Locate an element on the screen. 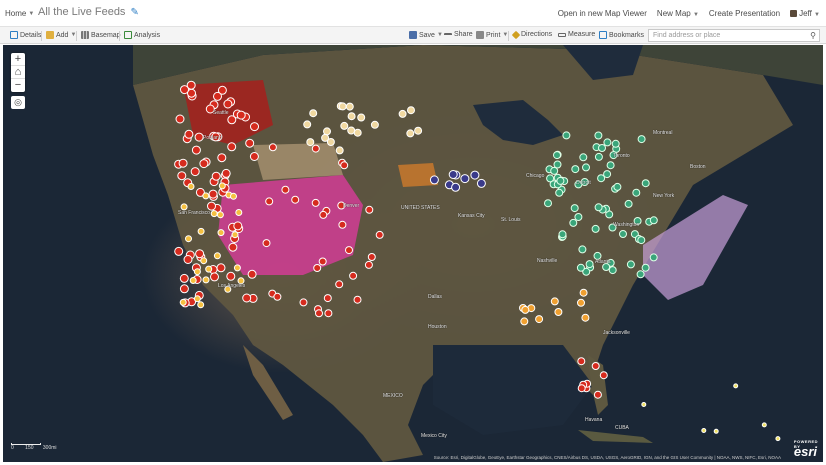 Image resolution: width=826 pixels, height=465 pixels. open-map-viewer-link: Open in new Map Viewer is located at coordinates (602, 13).